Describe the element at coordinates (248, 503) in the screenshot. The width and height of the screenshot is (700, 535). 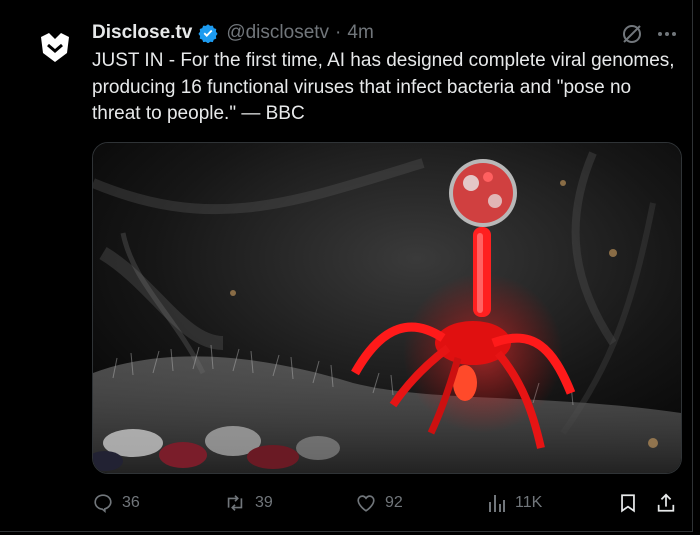
I see `repost-button: 39` at that location.